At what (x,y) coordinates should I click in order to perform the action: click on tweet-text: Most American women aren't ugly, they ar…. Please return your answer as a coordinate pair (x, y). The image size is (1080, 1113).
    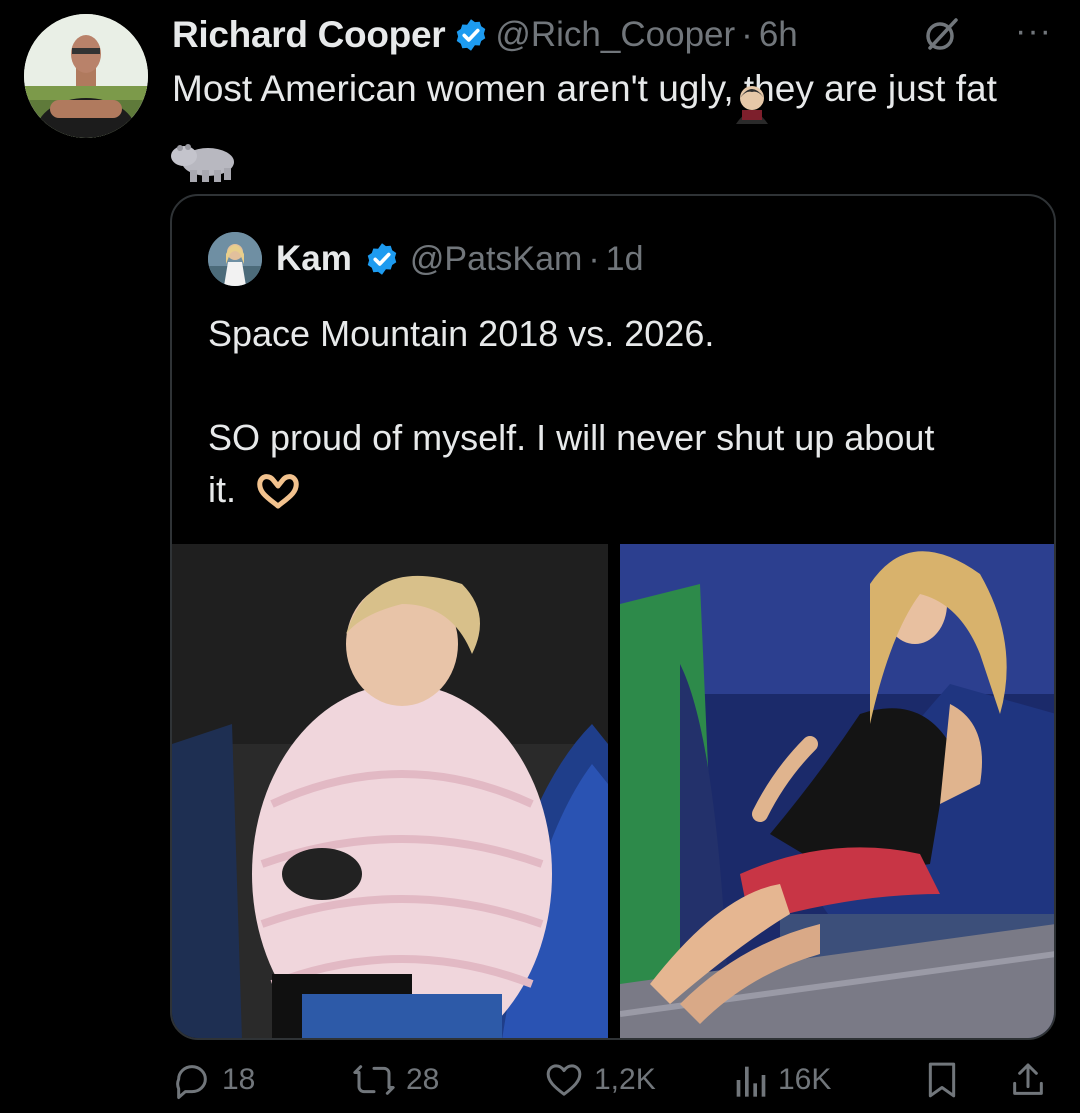
    Looking at the image, I should click on (616, 124).